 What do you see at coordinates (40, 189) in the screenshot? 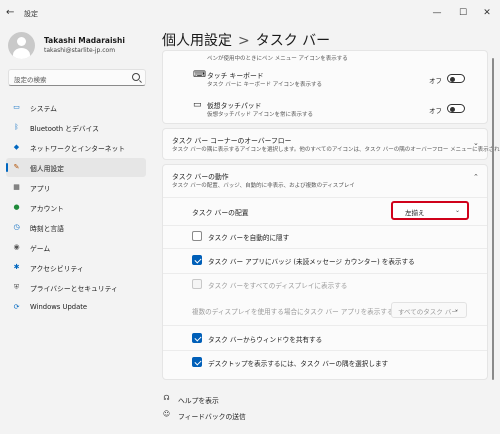
I see `sidebar-item-label: アプリ` at bounding box center [40, 189].